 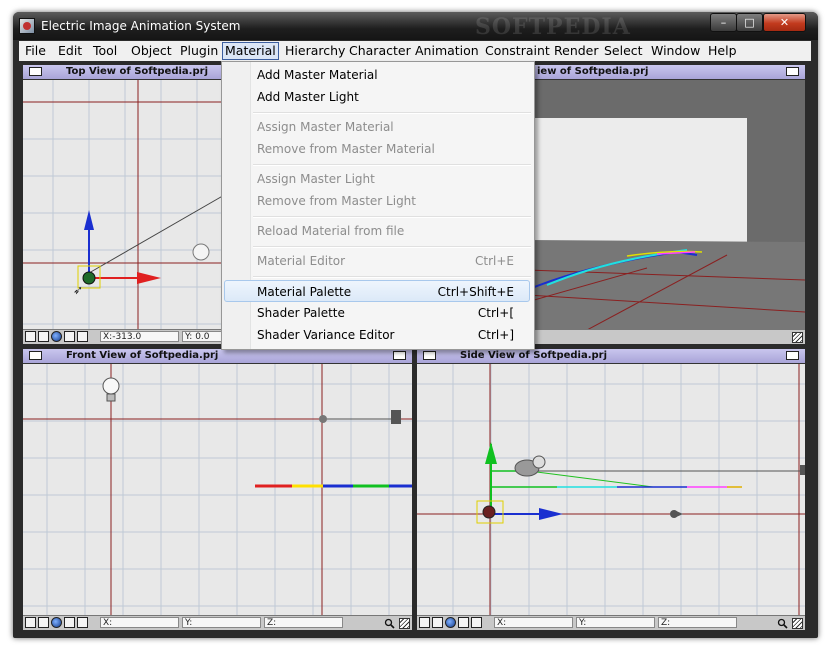 What do you see at coordinates (380, 51) in the screenshot?
I see `menu-character: Character` at bounding box center [380, 51].